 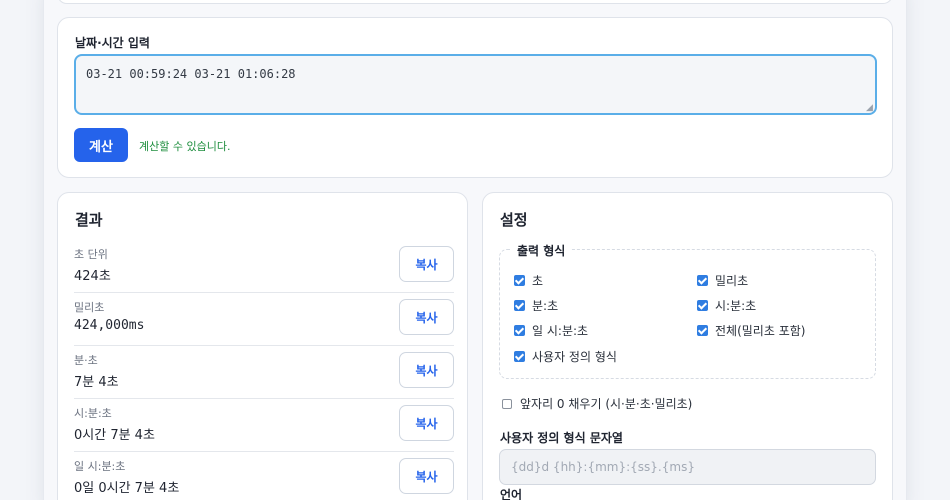 What do you see at coordinates (560, 331) in the screenshot?
I see `format-option-label: 일 시:분:초` at bounding box center [560, 331].